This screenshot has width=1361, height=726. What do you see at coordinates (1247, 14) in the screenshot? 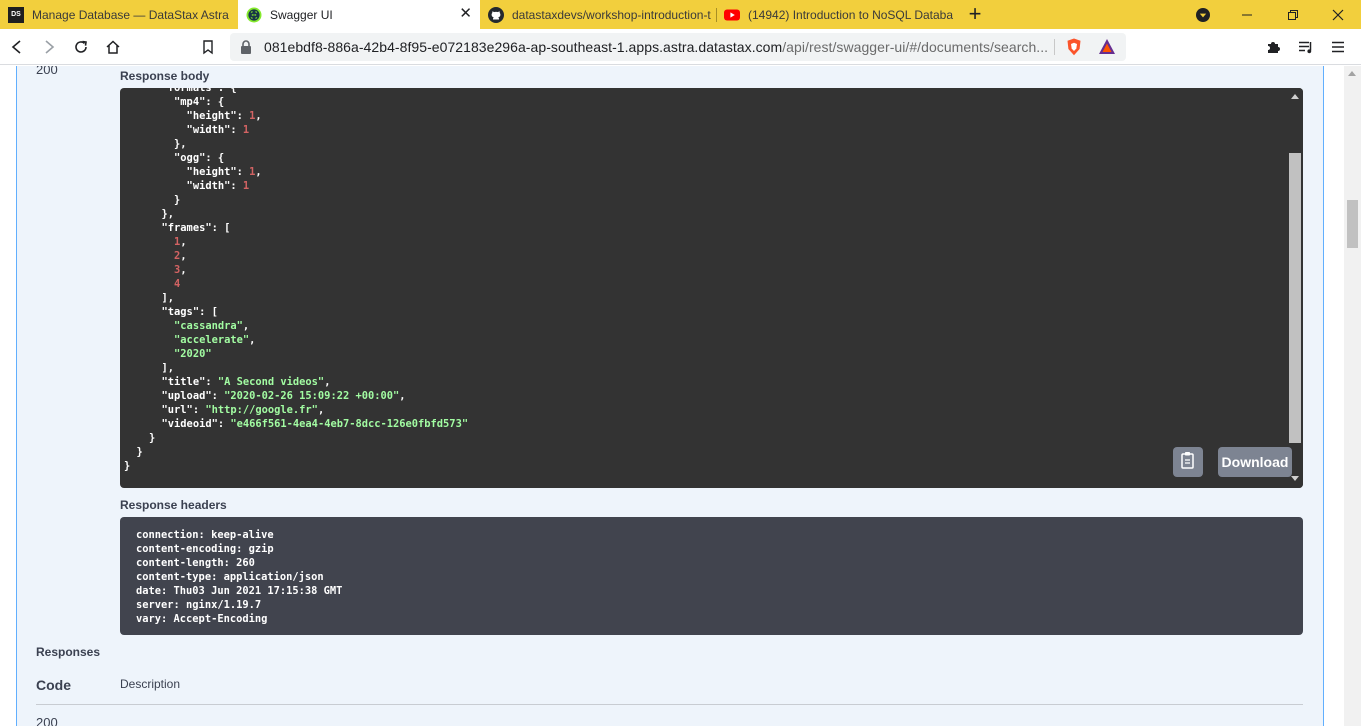
I see `minimize-icon` at bounding box center [1247, 14].